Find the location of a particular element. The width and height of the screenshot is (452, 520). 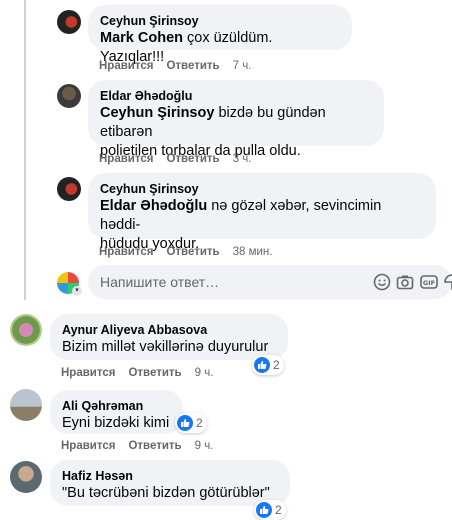

chevron-down-icon: ▾ is located at coordinates (77, 291).